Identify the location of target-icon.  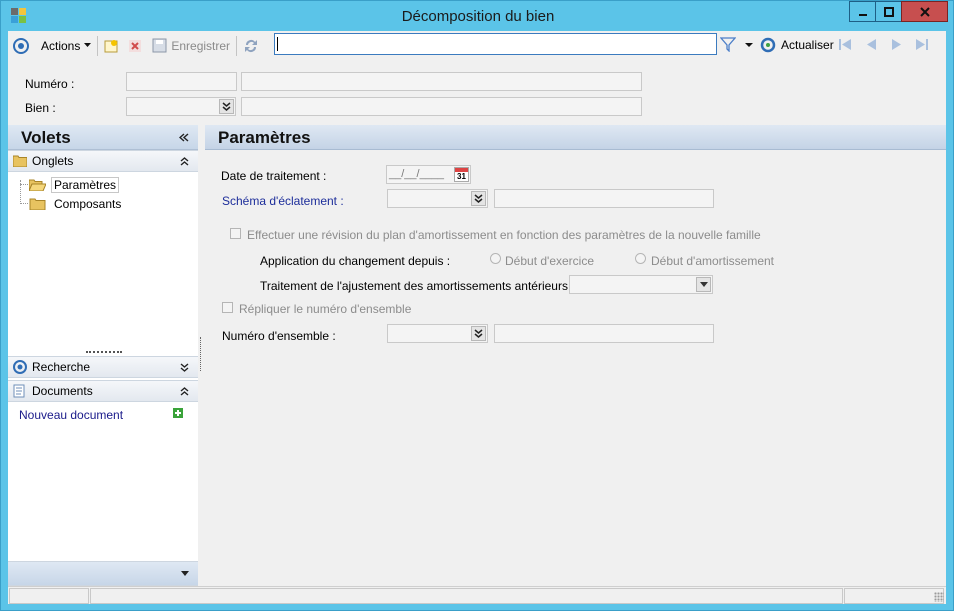
(21, 45).